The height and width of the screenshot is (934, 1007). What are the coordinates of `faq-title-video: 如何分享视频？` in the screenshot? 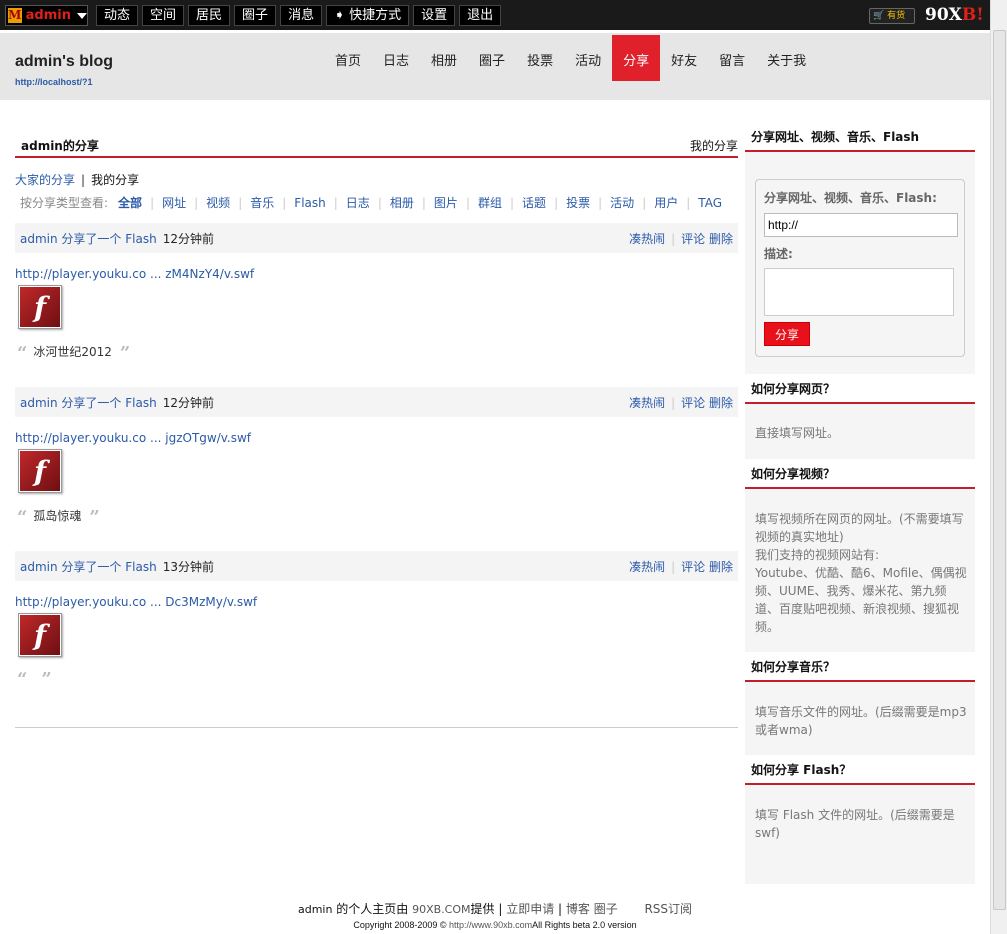 It's located at (860, 474).